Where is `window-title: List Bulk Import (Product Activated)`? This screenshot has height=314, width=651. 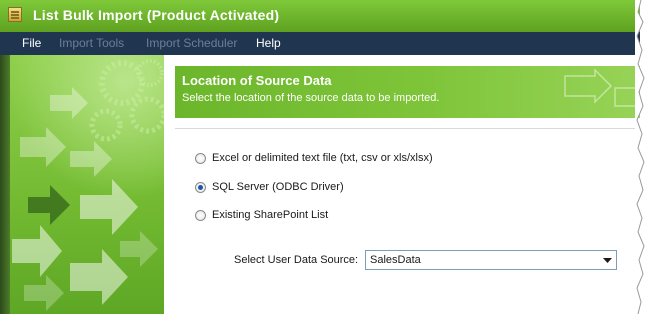 window-title: List Bulk Import (Product Activated) is located at coordinates (156, 15).